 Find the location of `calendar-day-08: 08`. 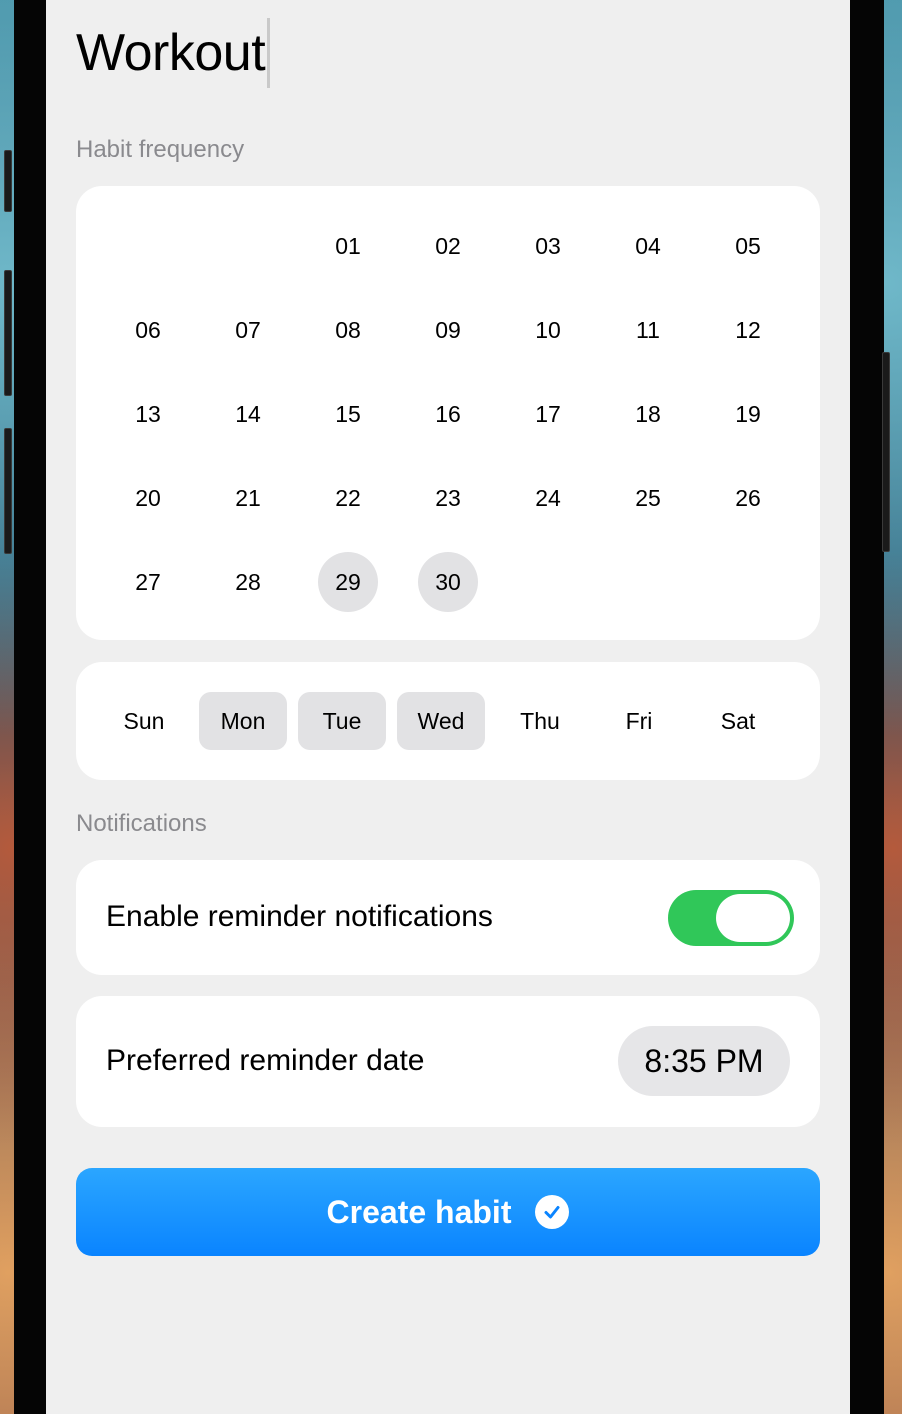

calendar-day-08: 08 is located at coordinates (348, 330).